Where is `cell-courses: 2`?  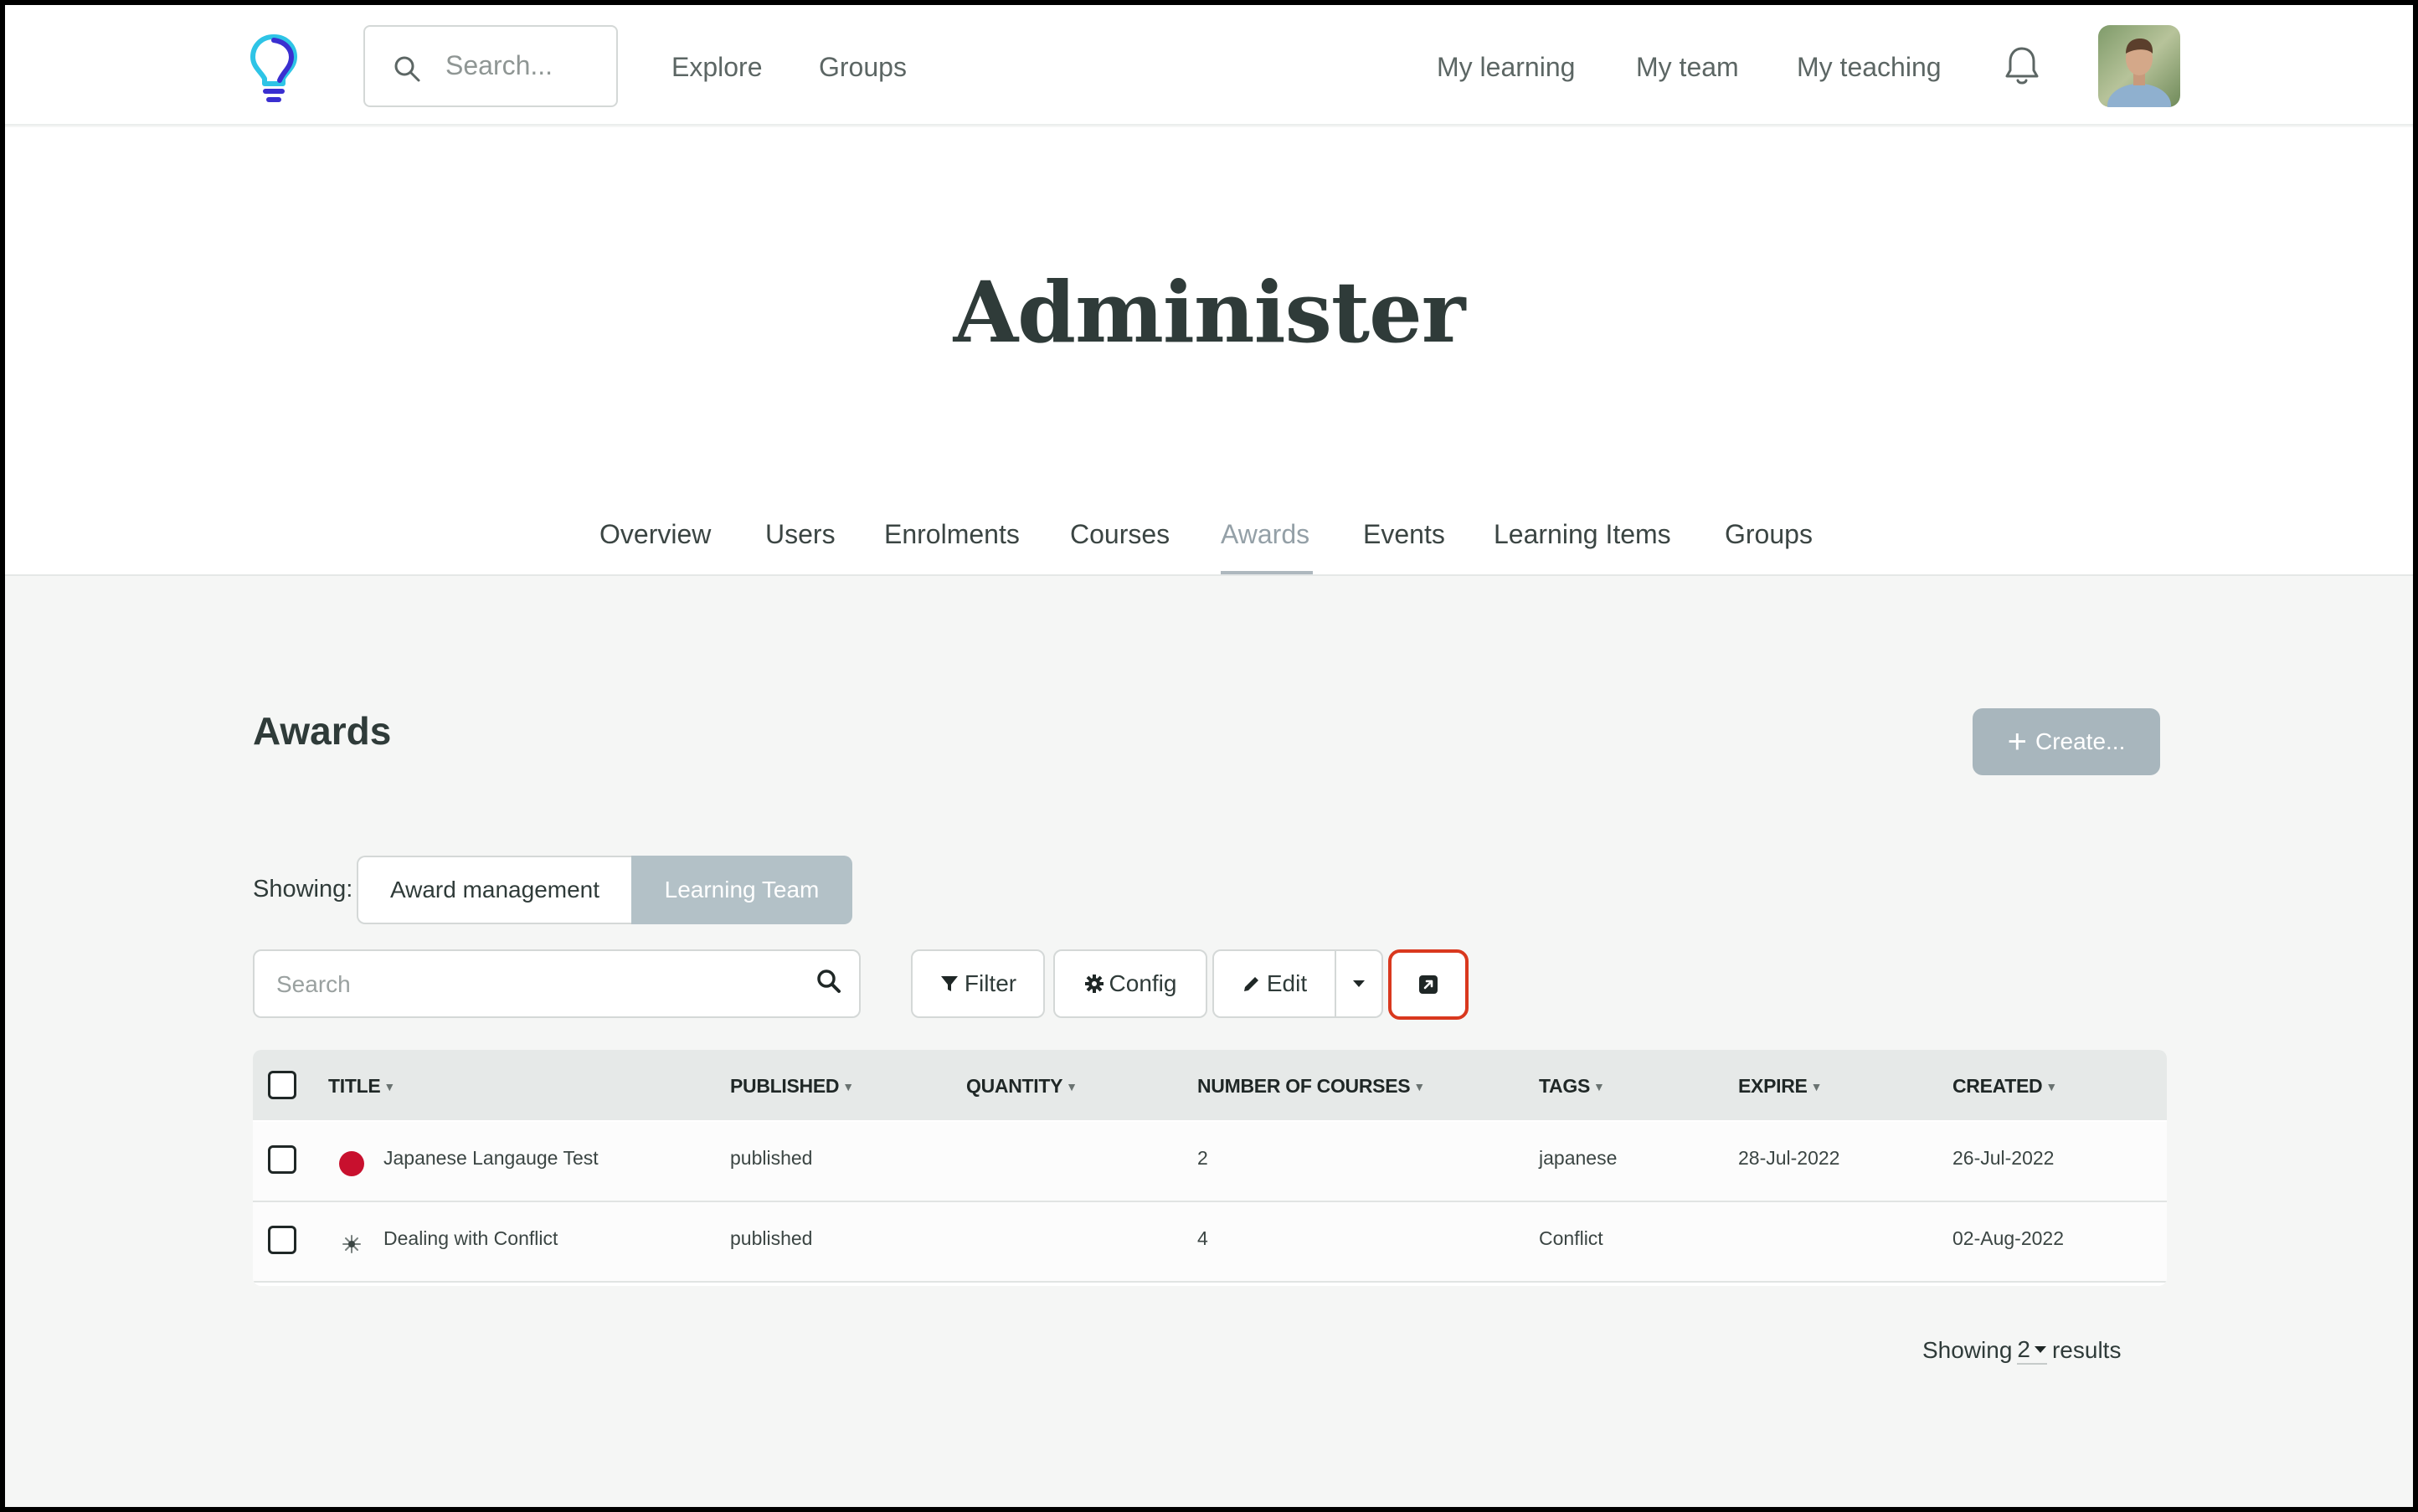 cell-courses: 2 is located at coordinates (1202, 1158).